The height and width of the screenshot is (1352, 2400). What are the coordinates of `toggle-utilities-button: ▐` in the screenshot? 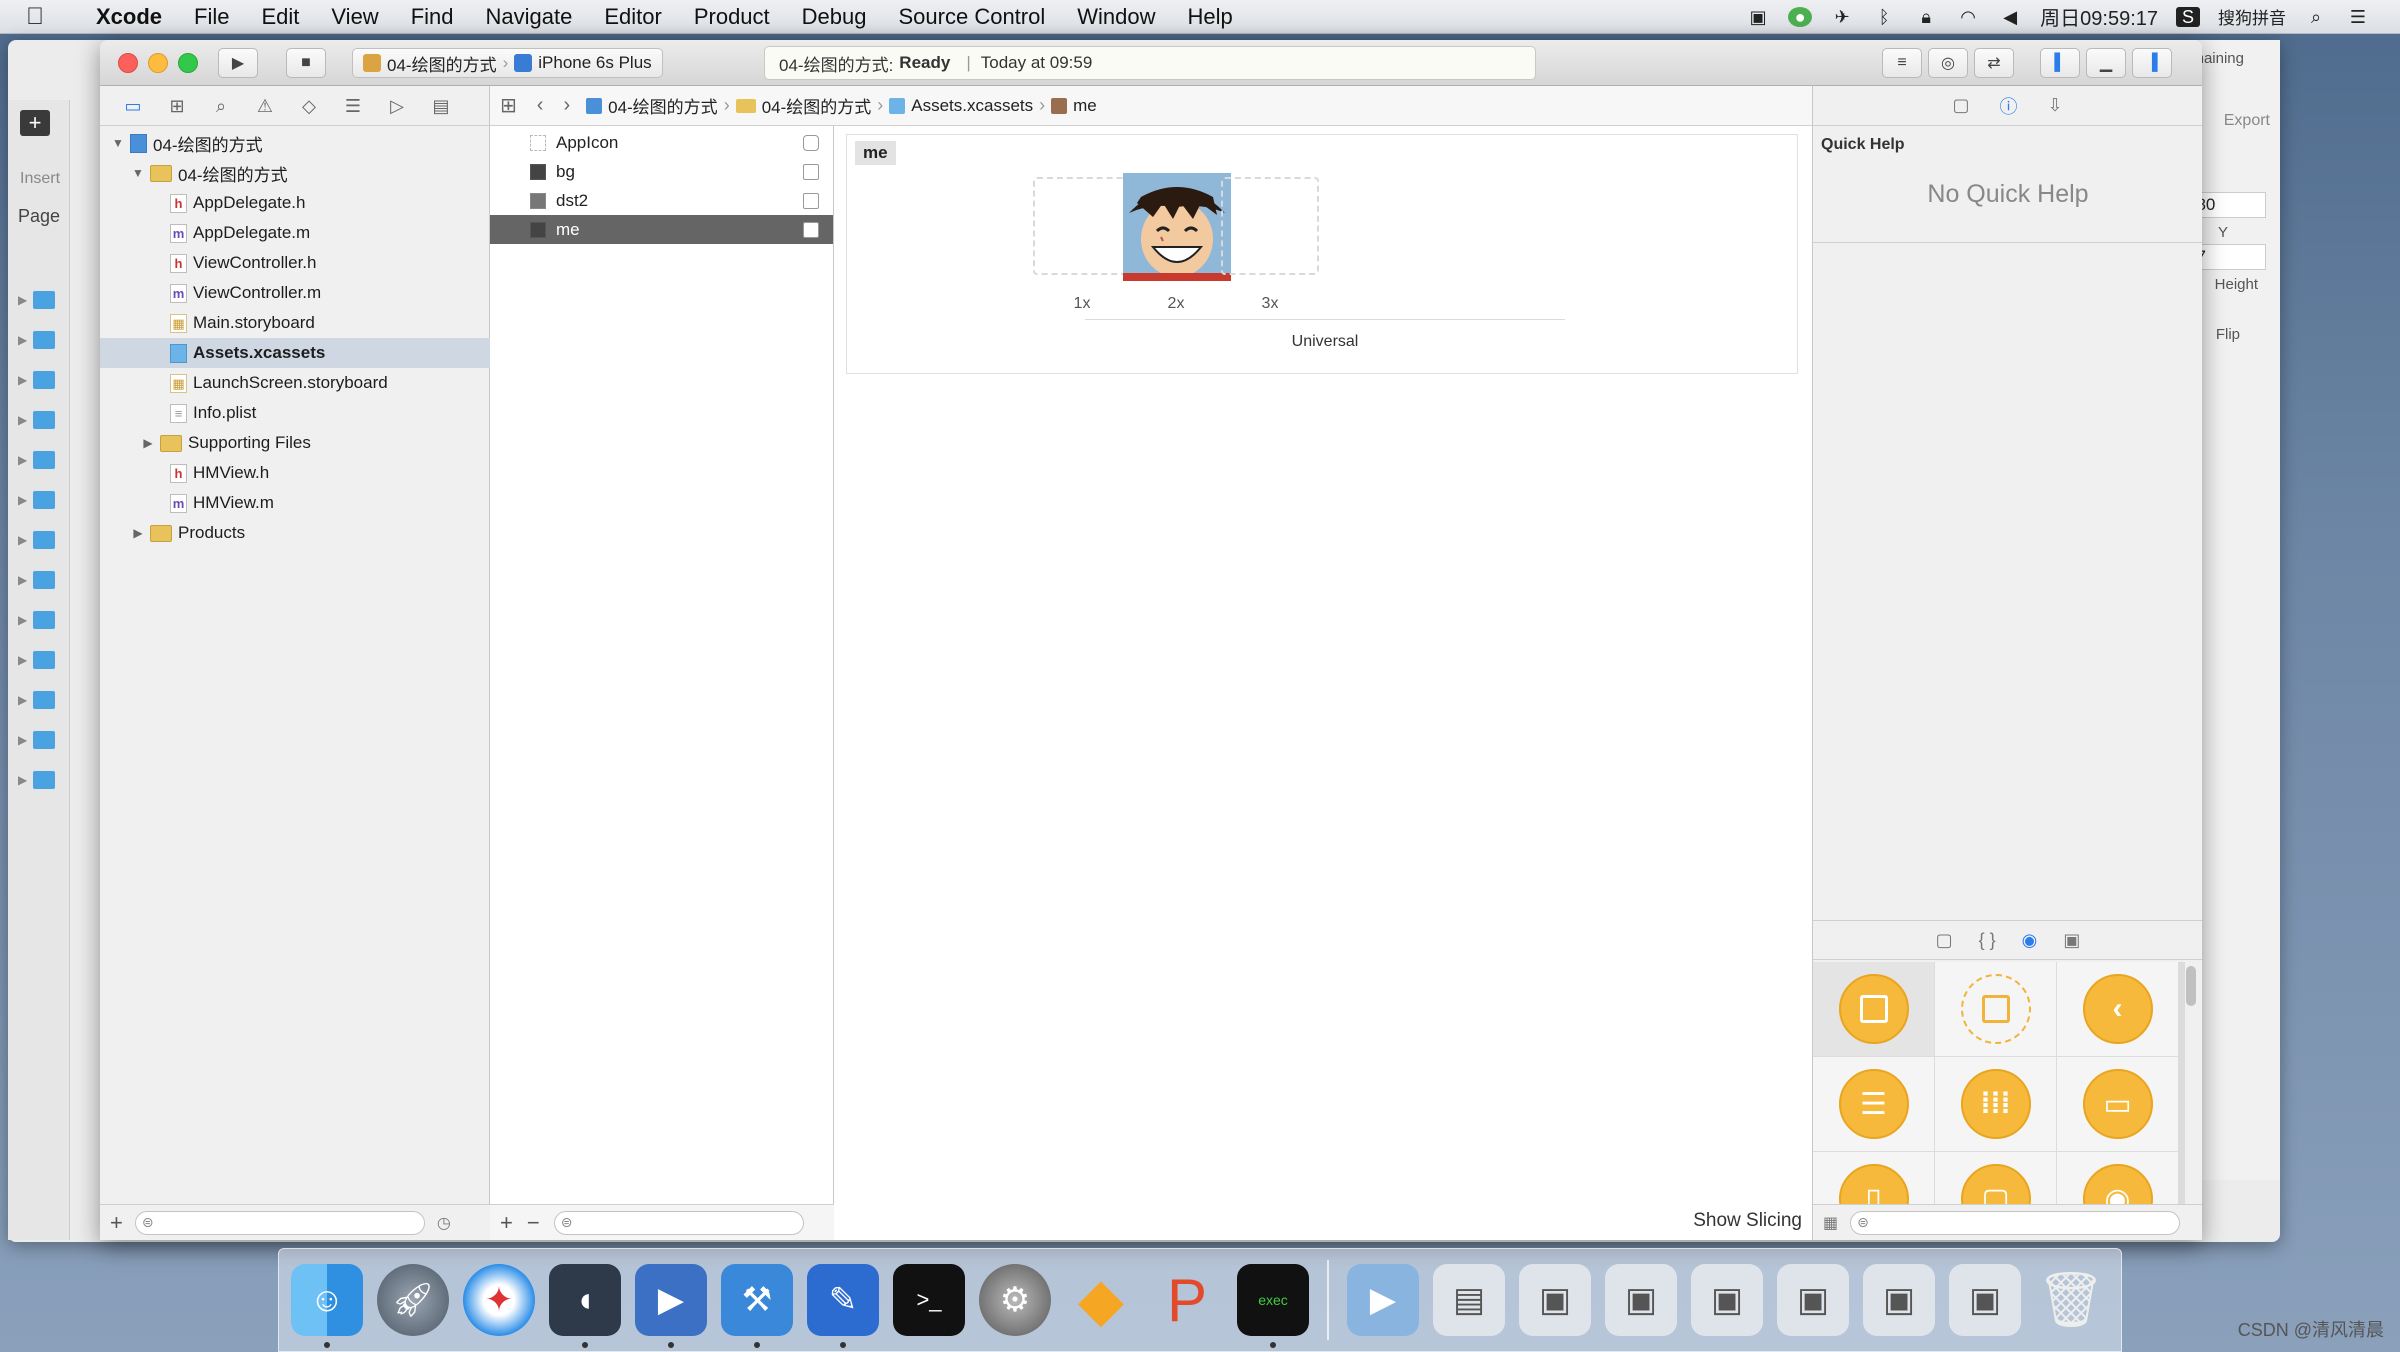 It's located at (2152, 63).